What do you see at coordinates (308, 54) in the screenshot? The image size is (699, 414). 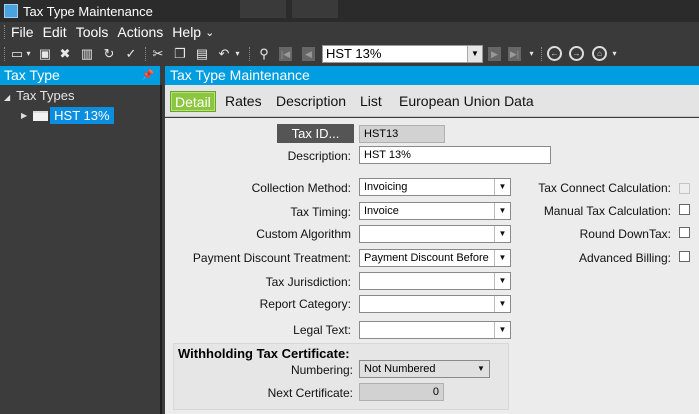 I see `previous-icon: ◀` at bounding box center [308, 54].